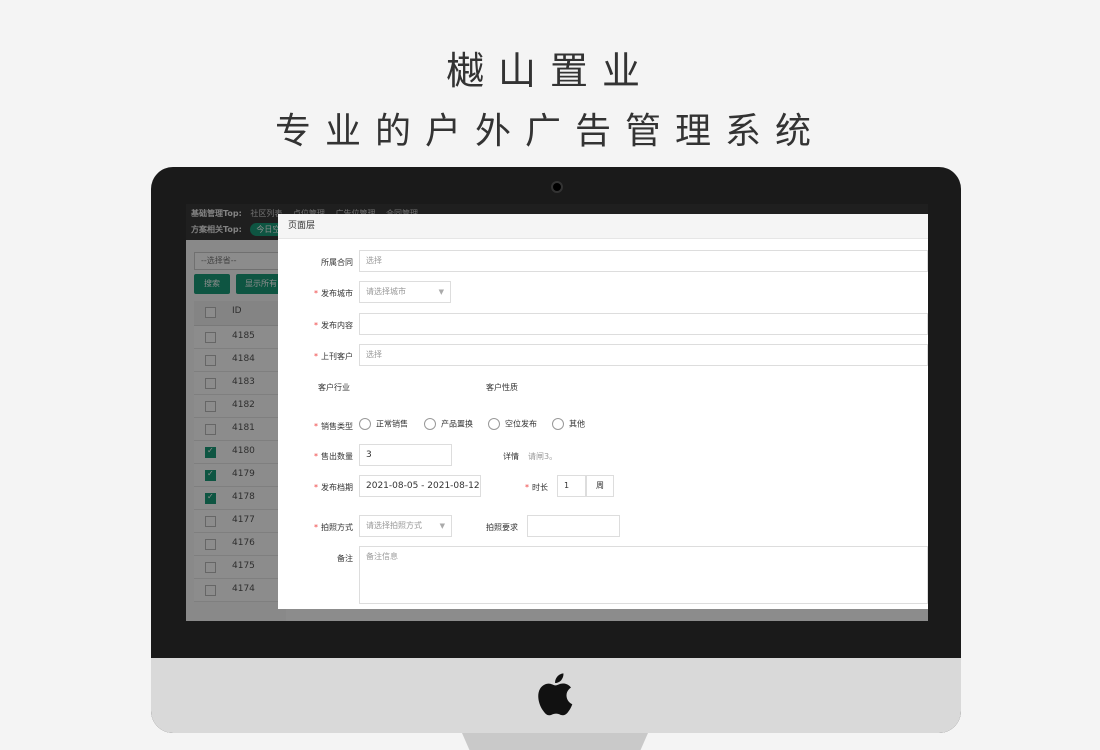  I want to click on detail-label: 详情, so click(511, 456).